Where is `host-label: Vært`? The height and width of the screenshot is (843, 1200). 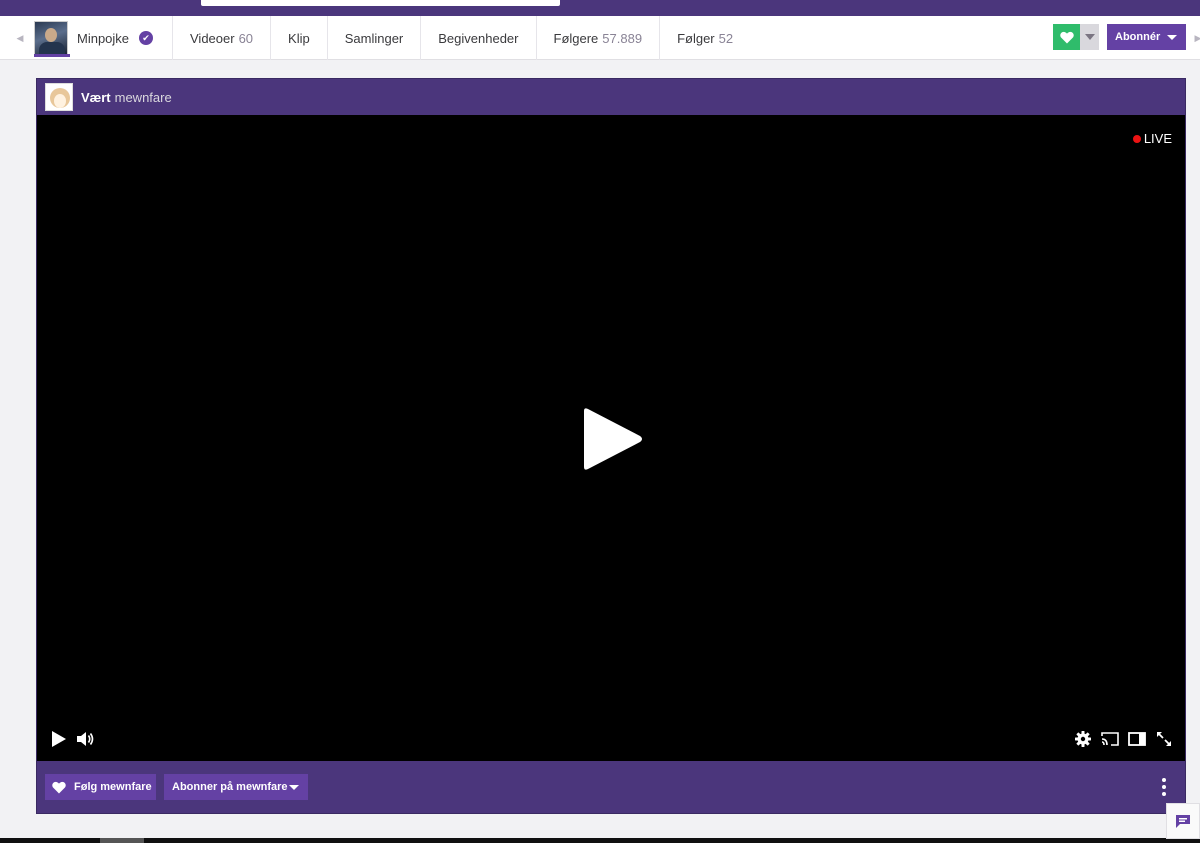
host-label: Vært is located at coordinates (96, 97).